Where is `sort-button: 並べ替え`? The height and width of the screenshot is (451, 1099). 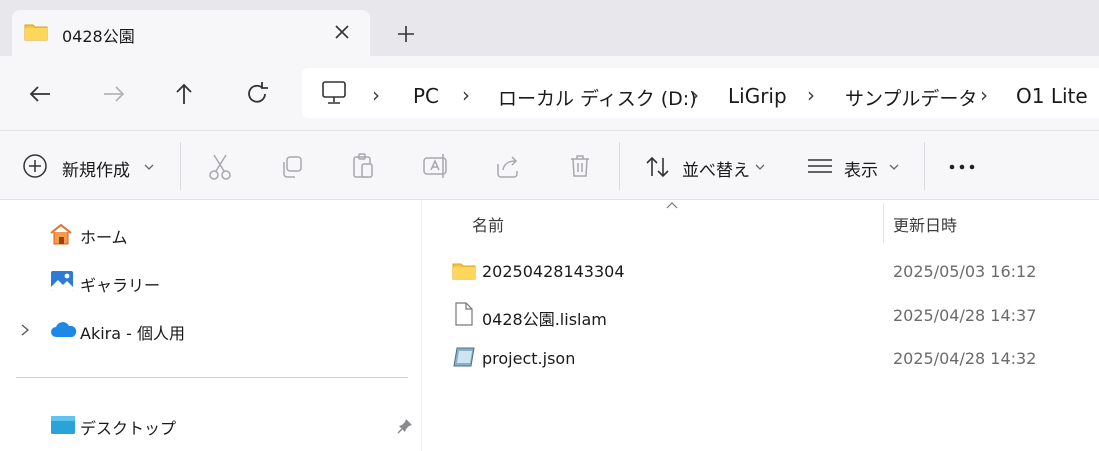
sort-button: 並べ替え is located at coordinates (709, 167).